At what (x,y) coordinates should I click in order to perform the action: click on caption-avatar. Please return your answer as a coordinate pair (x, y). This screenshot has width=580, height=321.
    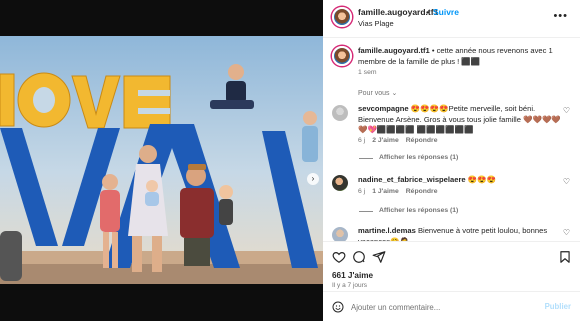
    Looking at the image, I should click on (342, 56).